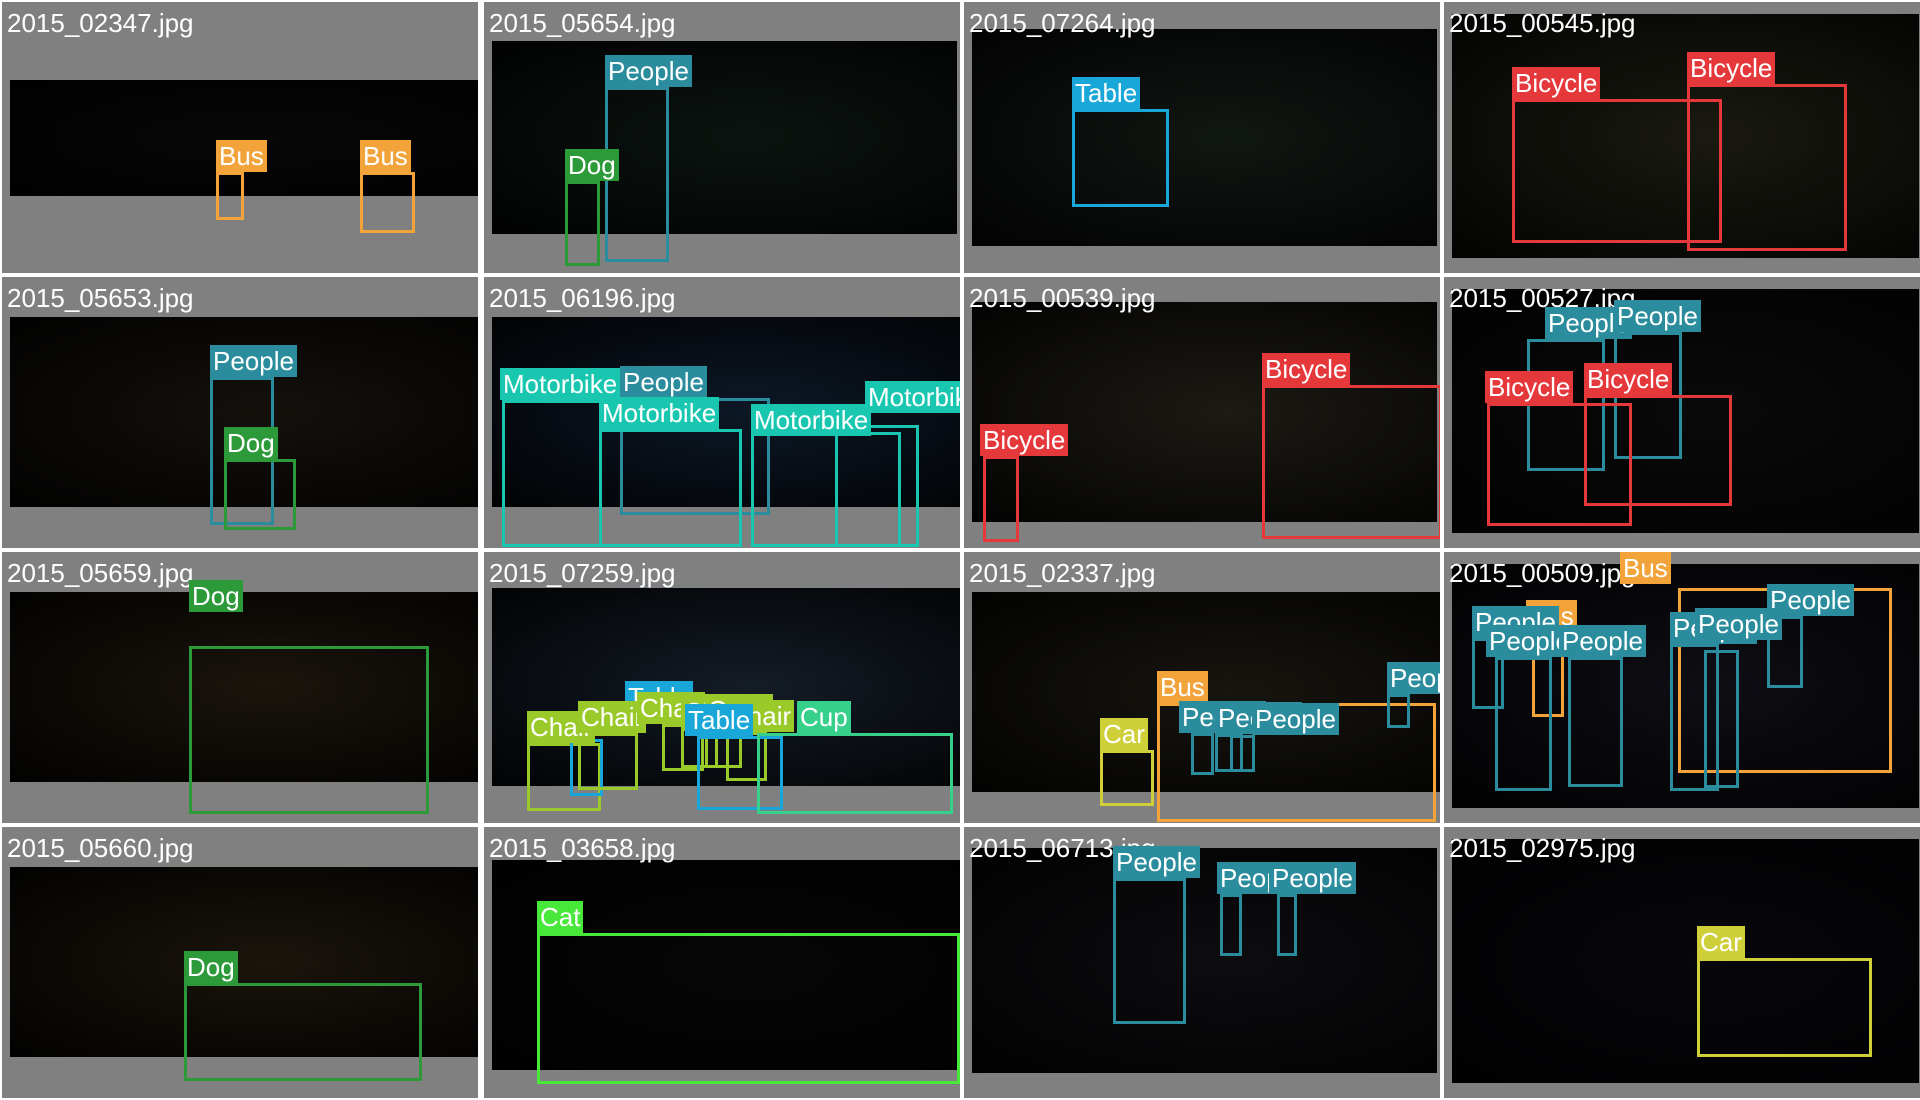 This screenshot has width=1920, height=1100. I want to click on result-cell: 2015_03658.jpg Cat, so click(722, 962).